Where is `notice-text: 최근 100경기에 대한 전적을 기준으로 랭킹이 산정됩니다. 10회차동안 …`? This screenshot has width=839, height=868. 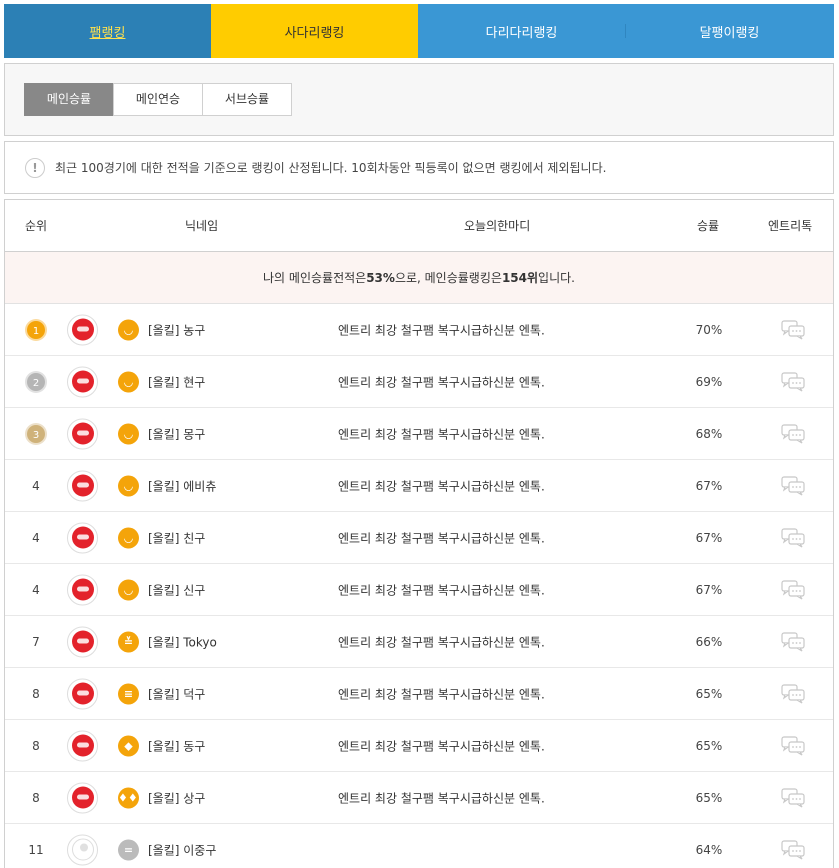 notice-text: 최근 100경기에 대한 전적을 기준으로 랭킹이 산정됩니다. 10회차동안 … is located at coordinates (331, 168).